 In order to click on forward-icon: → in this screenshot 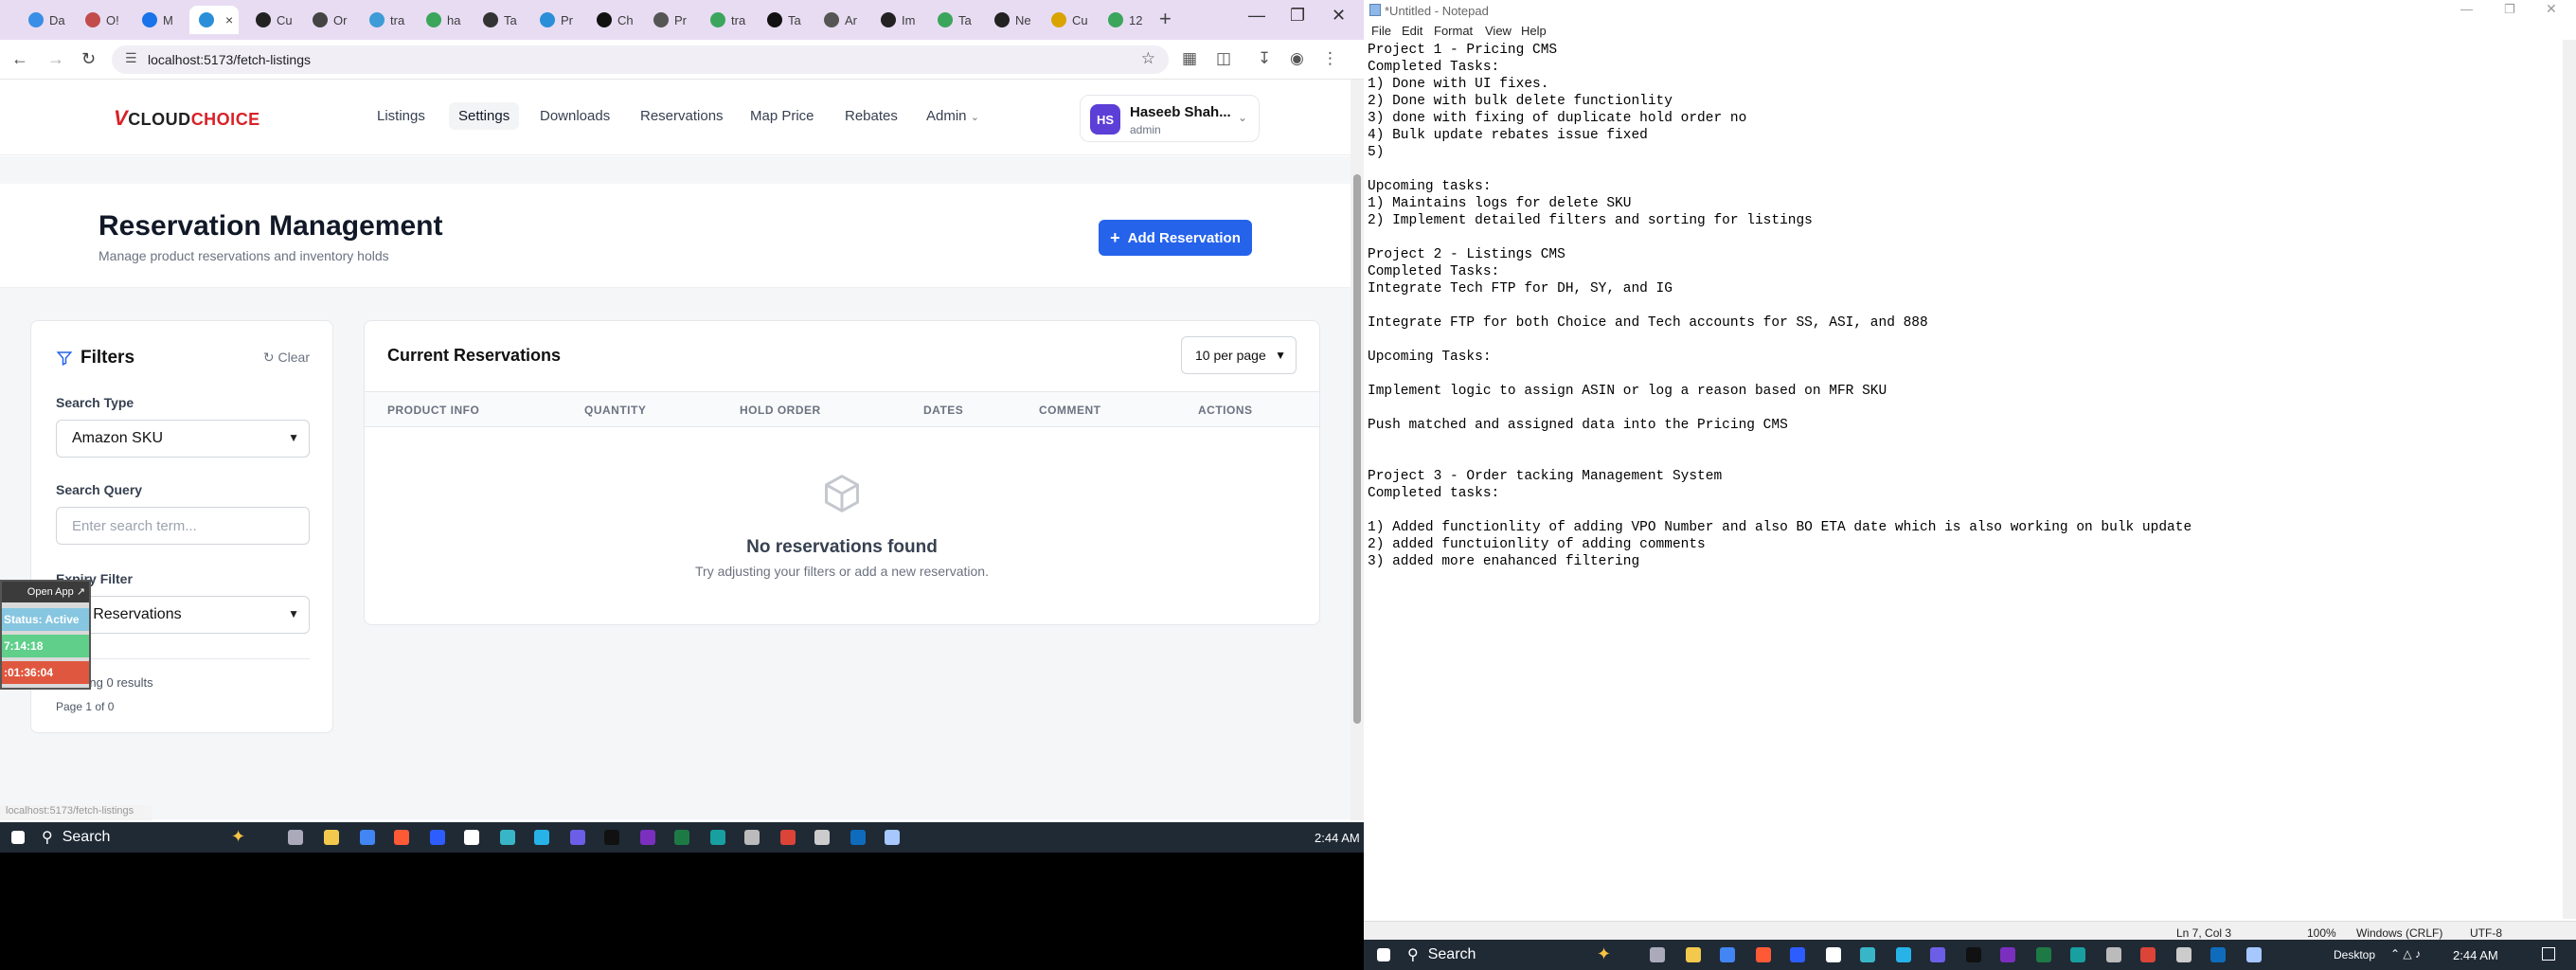, I will do `click(55, 59)`.